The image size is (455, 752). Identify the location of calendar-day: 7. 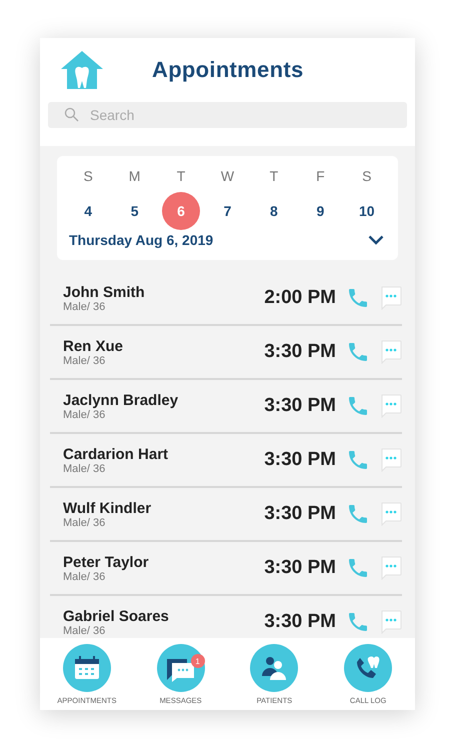
(227, 211).